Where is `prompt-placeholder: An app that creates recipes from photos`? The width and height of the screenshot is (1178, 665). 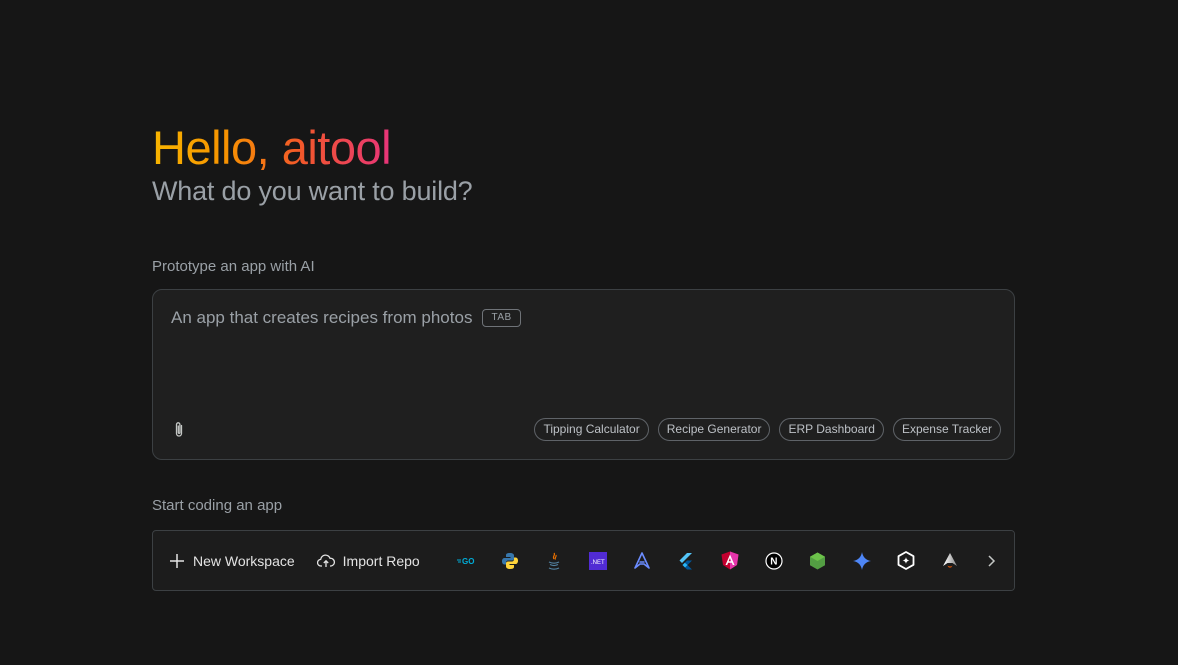
prompt-placeholder: An app that creates recipes from photos is located at coordinates (322, 317).